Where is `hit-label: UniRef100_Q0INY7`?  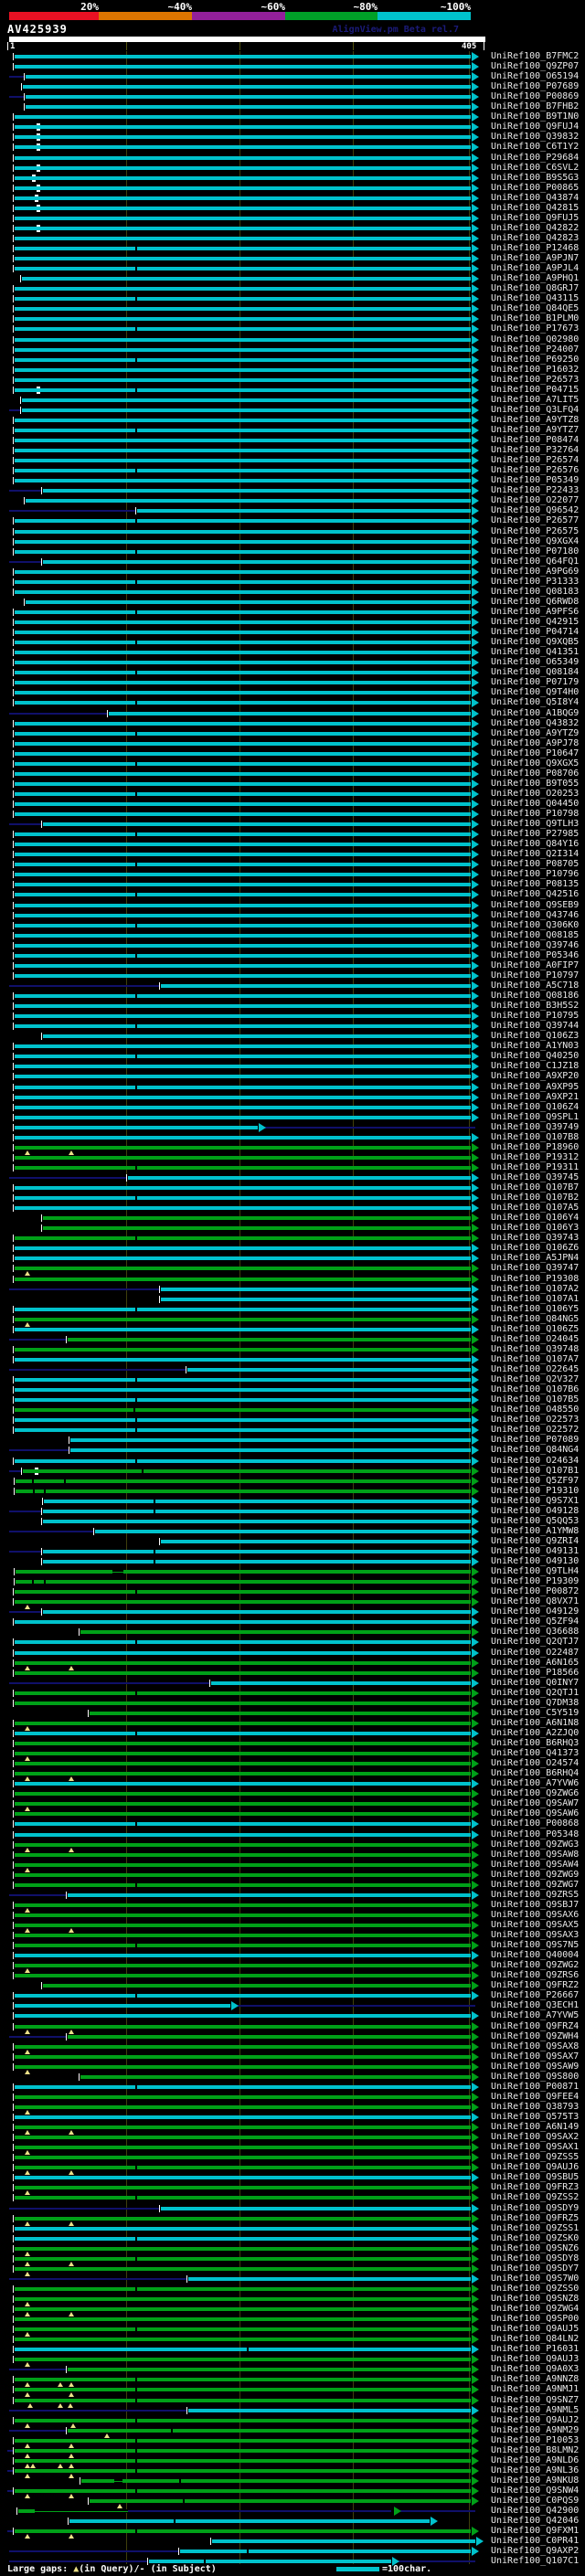
hit-label: UniRef100_Q0INY7 is located at coordinates (535, 1683).